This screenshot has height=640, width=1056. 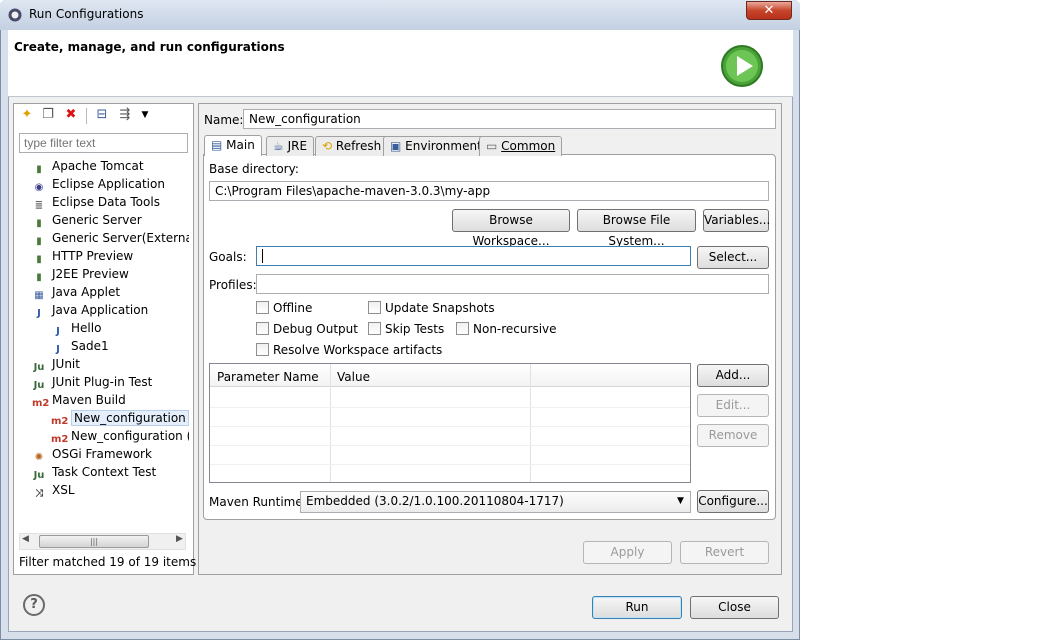 What do you see at coordinates (240, 145) in the screenshot?
I see `tab-main-label: Main` at bounding box center [240, 145].